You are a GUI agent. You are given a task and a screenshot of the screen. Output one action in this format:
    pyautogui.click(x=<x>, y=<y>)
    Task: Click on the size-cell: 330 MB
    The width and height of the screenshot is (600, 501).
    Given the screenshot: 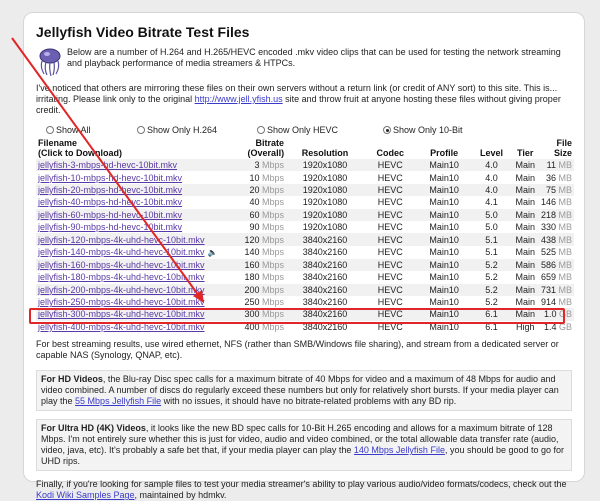 What is the action you would take?
    pyautogui.click(x=556, y=227)
    